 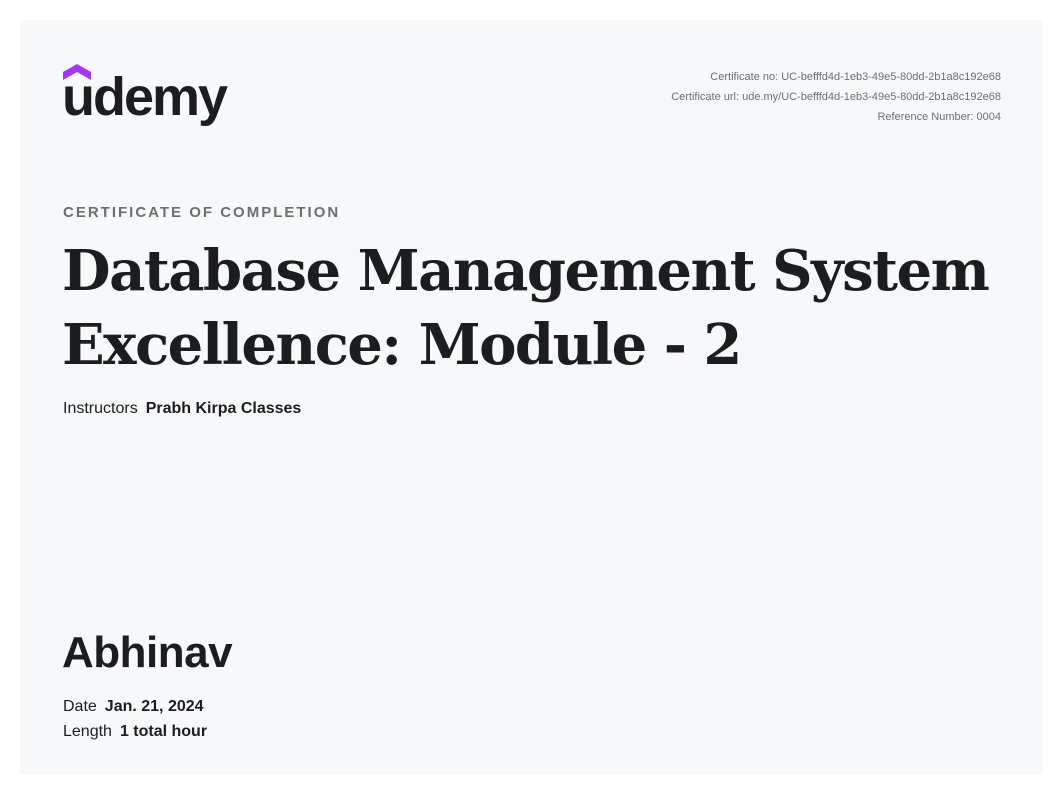 I want to click on length-row: Length 1 total hour, so click(x=135, y=732).